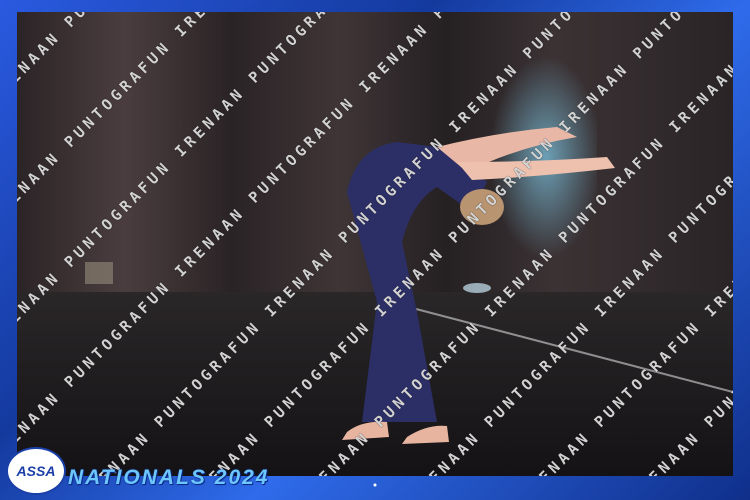  Describe the element at coordinates (169, 477) in the screenshot. I see `event-caption: NATIONALS 2024` at that location.